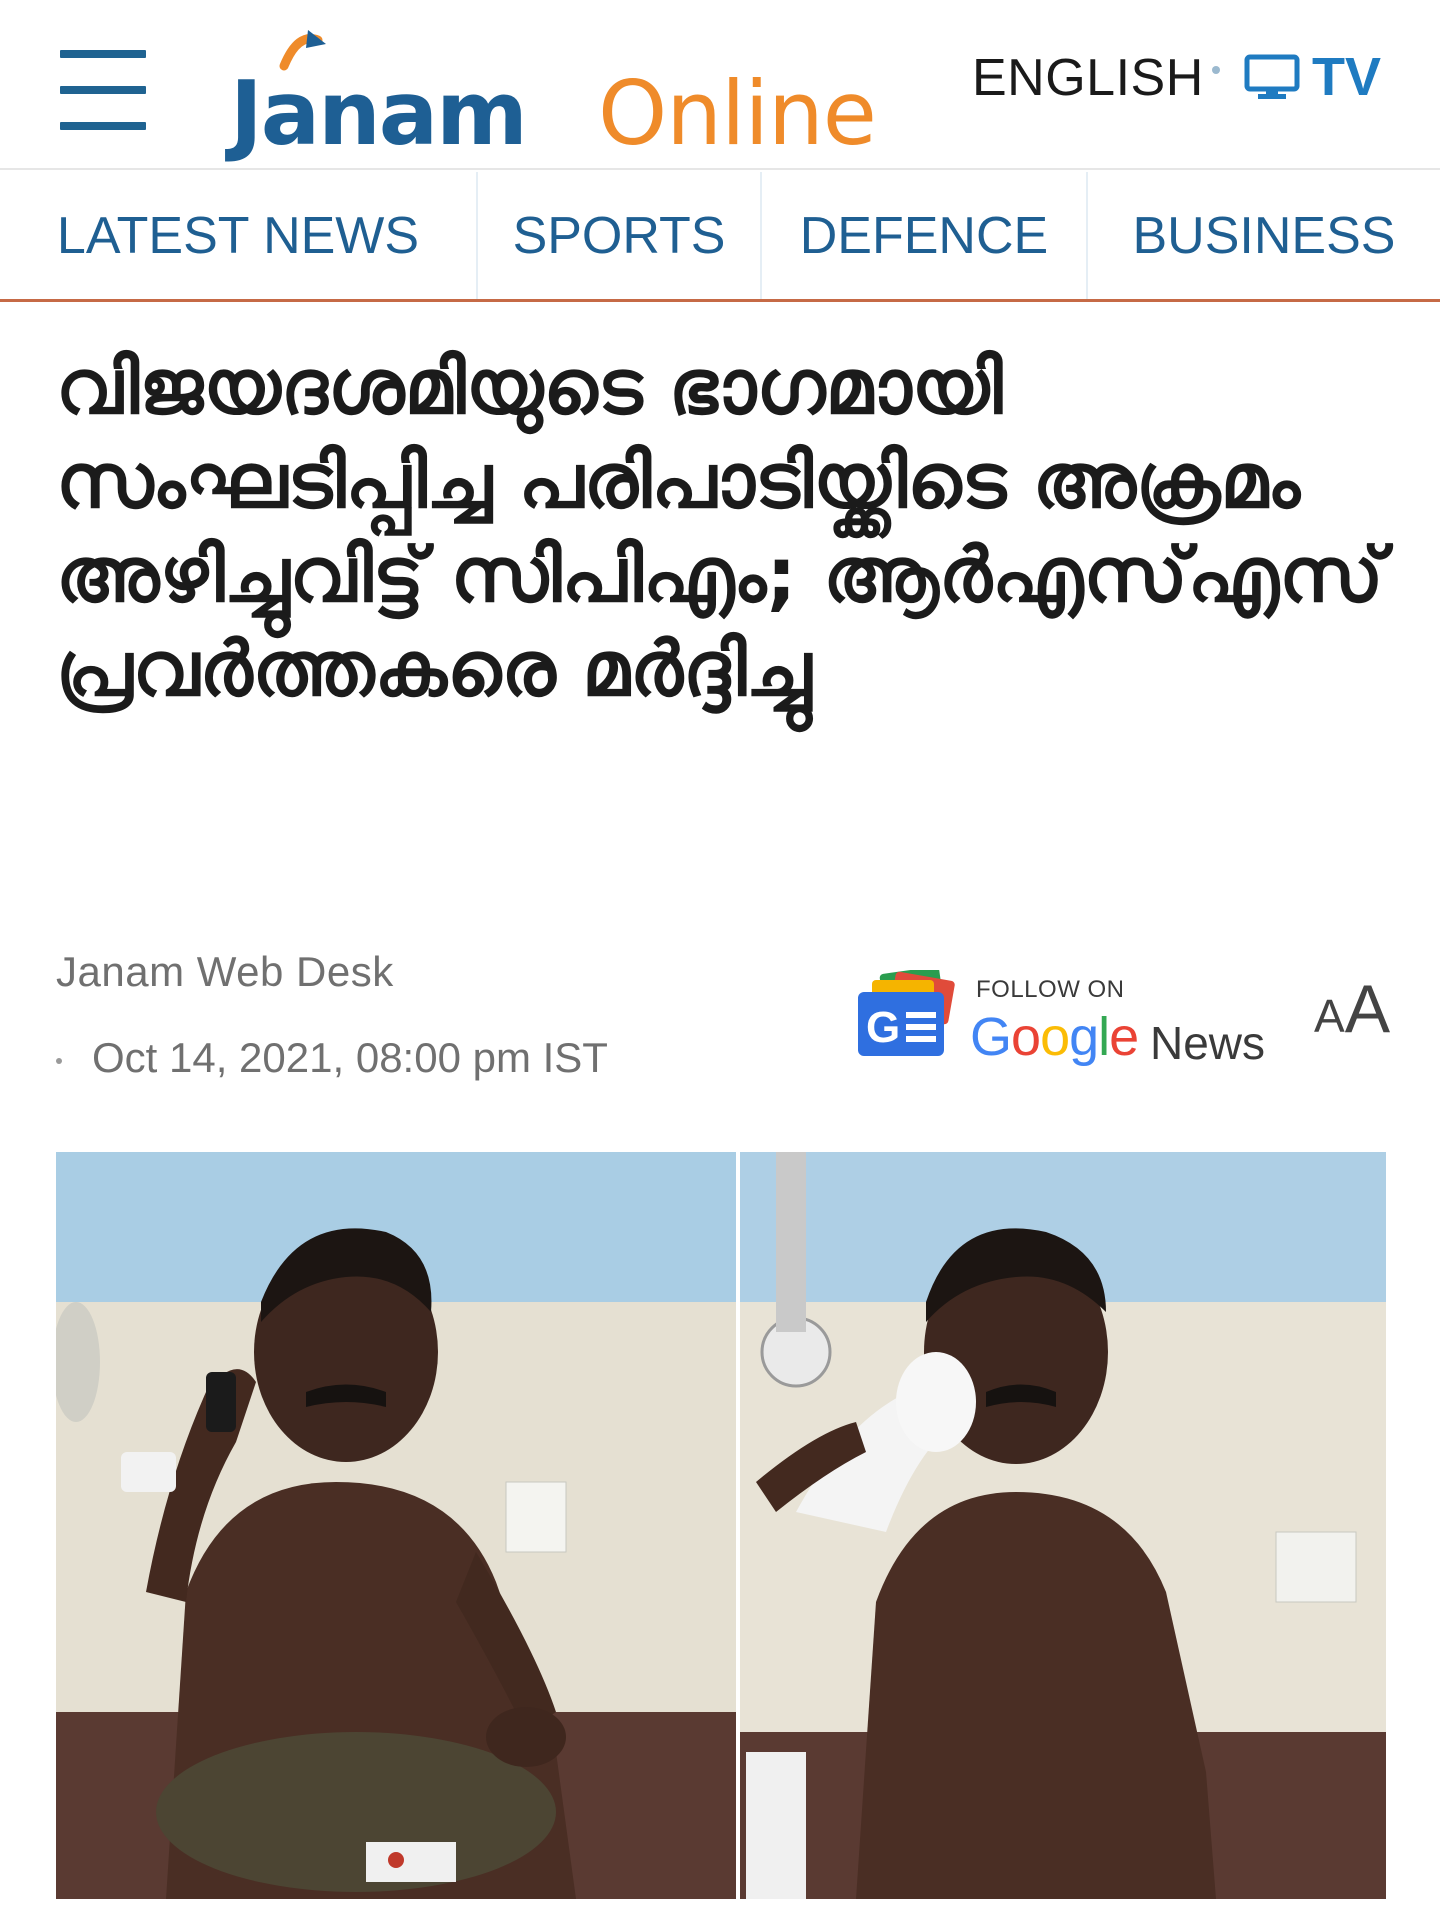 The width and height of the screenshot is (1440, 1929). What do you see at coordinates (350, 1057) in the screenshot?
I see `article-date: Oct 14, 2021, 08:00 pm IST` at bounding box center [350, 1057].